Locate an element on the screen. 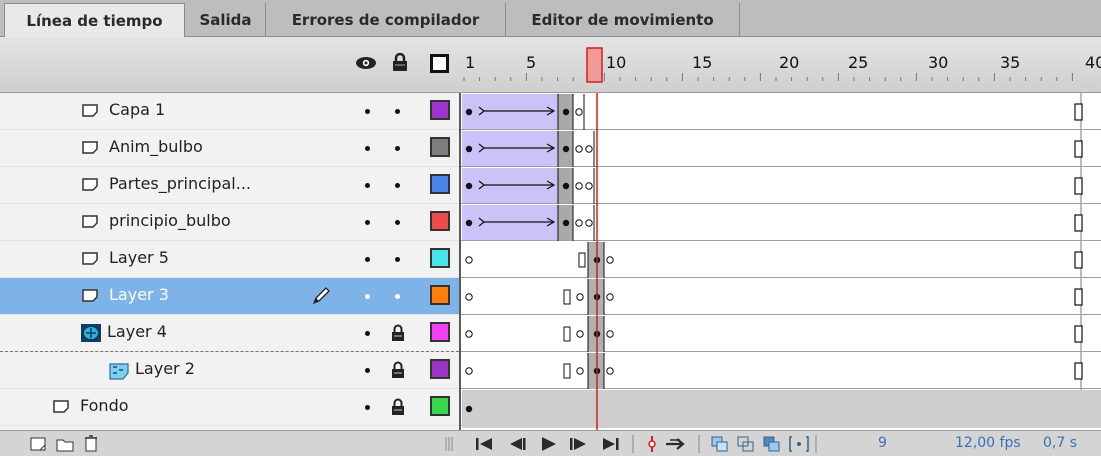  onion-skin-outlines-icon is located at coordinates (746, 444).